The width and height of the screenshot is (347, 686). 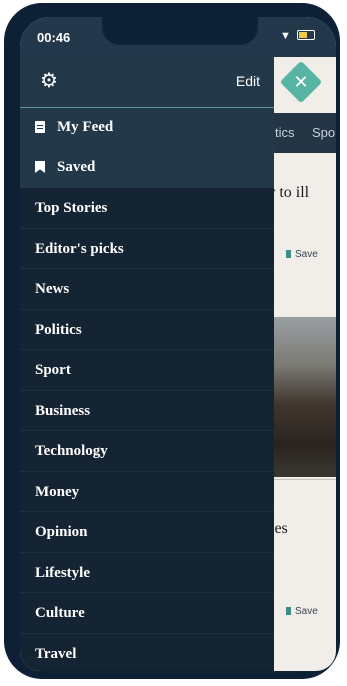 What do you see at coordinates (147, 451) in the screenshot?
I see `section-item-technology: Technology` at bounding box center [147, 451].